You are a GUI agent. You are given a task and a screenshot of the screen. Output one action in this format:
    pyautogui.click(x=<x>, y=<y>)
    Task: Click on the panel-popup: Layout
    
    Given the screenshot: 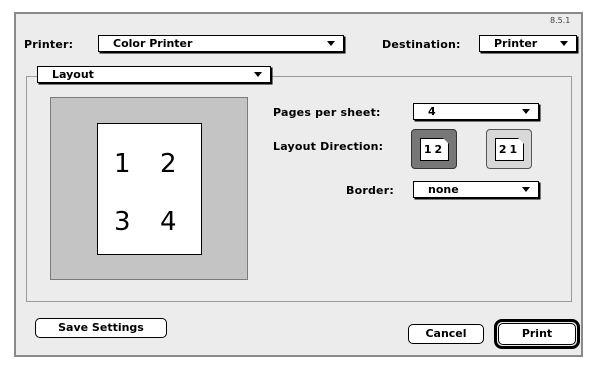 What is the action you would take?
    pyautogui.click(x=154, y=74)
    